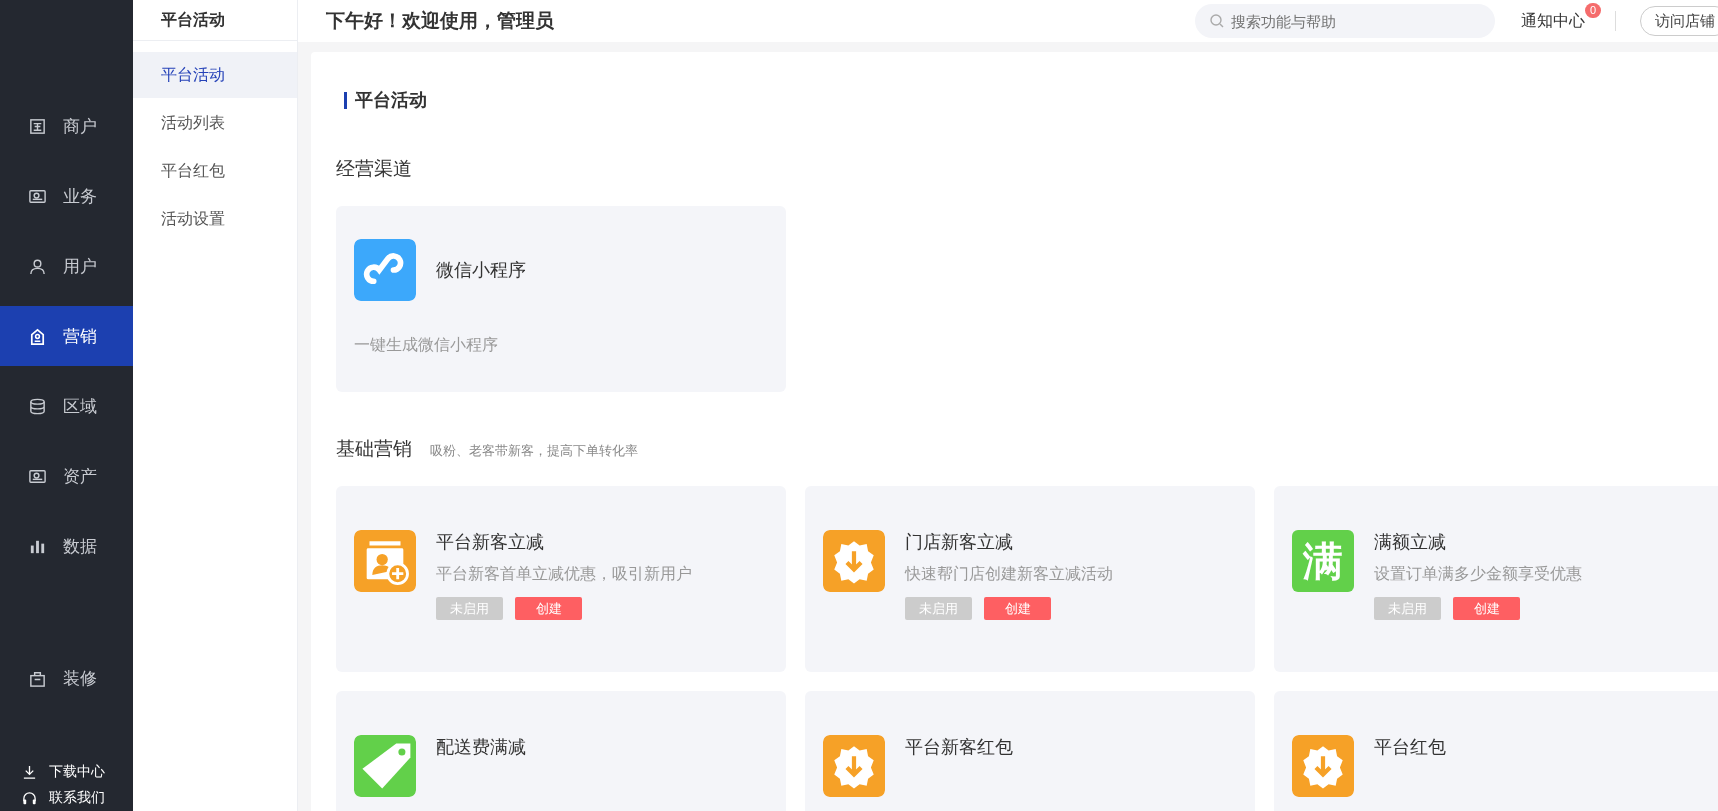  I want to click on submenu-item: 活动设置, so click(215, 219).